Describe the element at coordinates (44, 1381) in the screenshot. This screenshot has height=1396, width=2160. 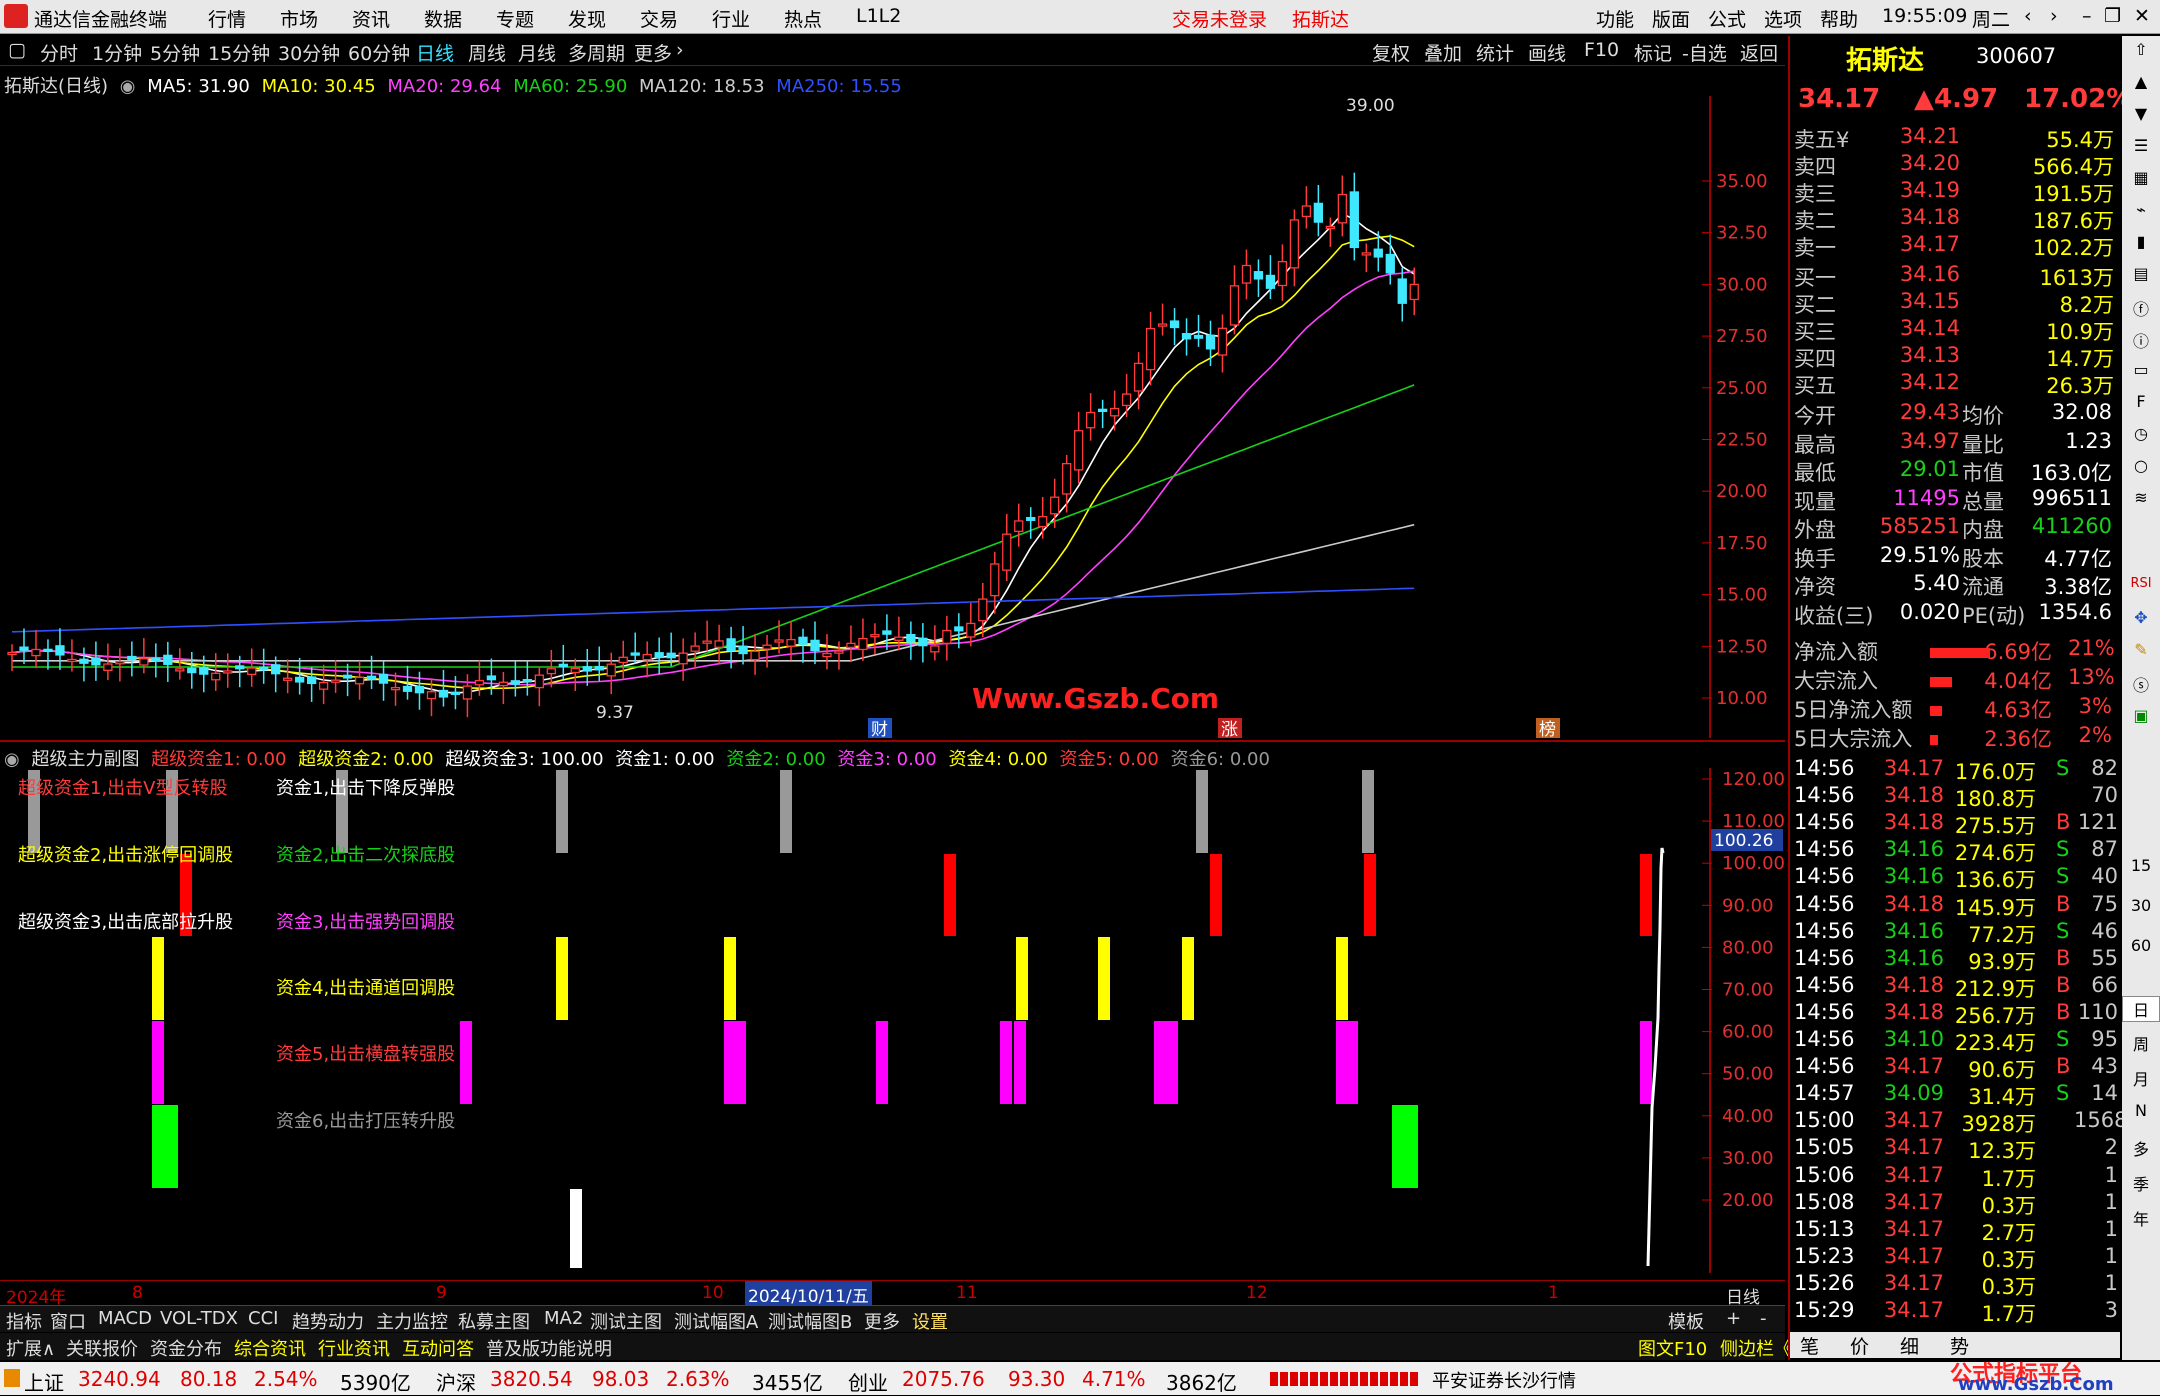
I see `sh-label: 上证` at that location.